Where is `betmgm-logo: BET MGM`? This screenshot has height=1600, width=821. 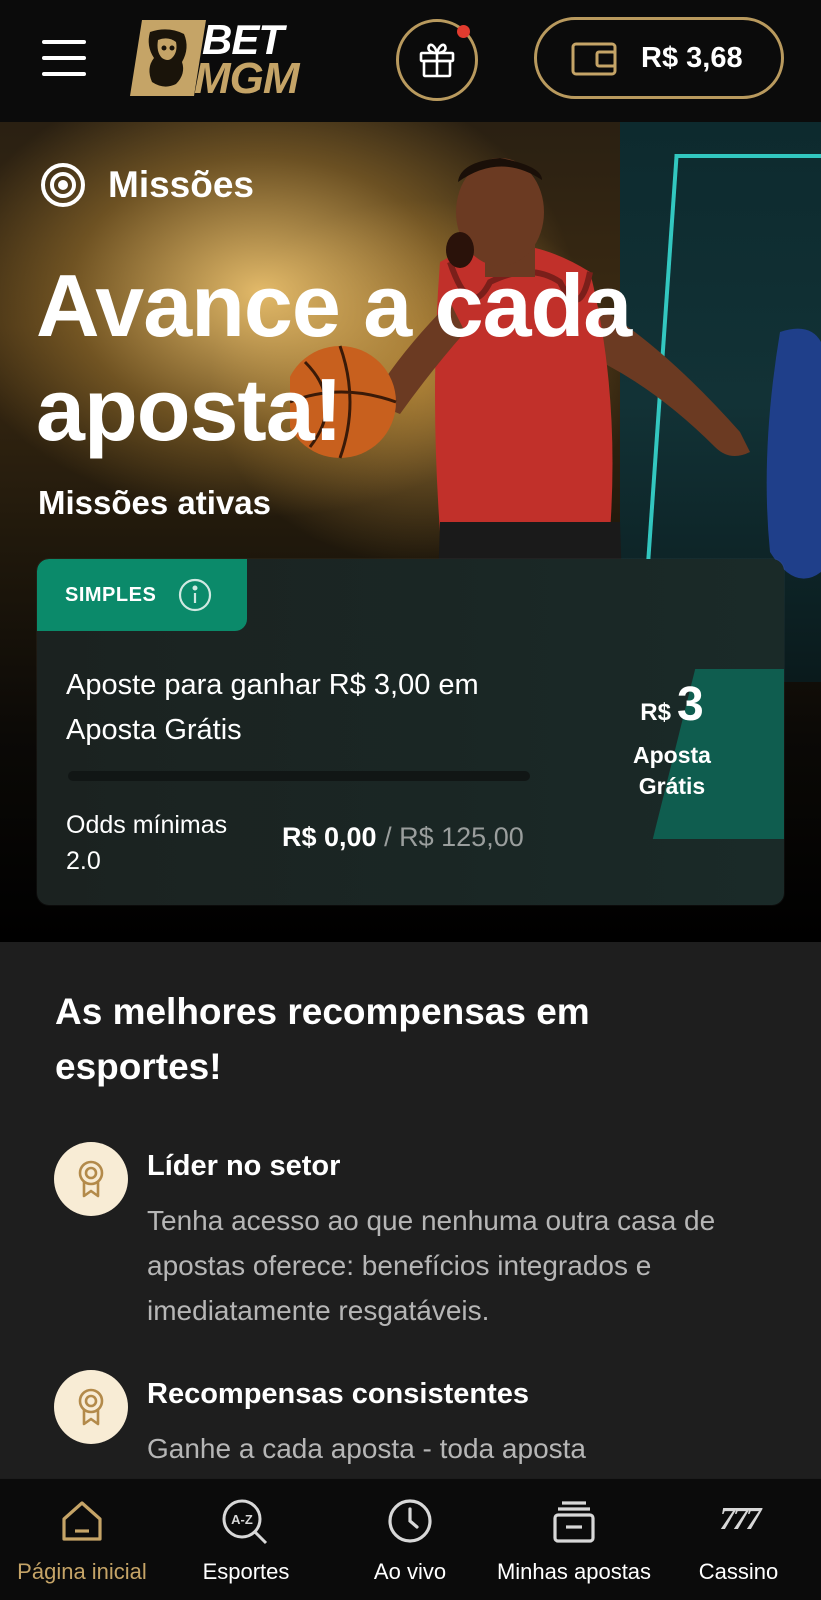 betmgm-logo: BET MGM is located at coordinates (218, 59).